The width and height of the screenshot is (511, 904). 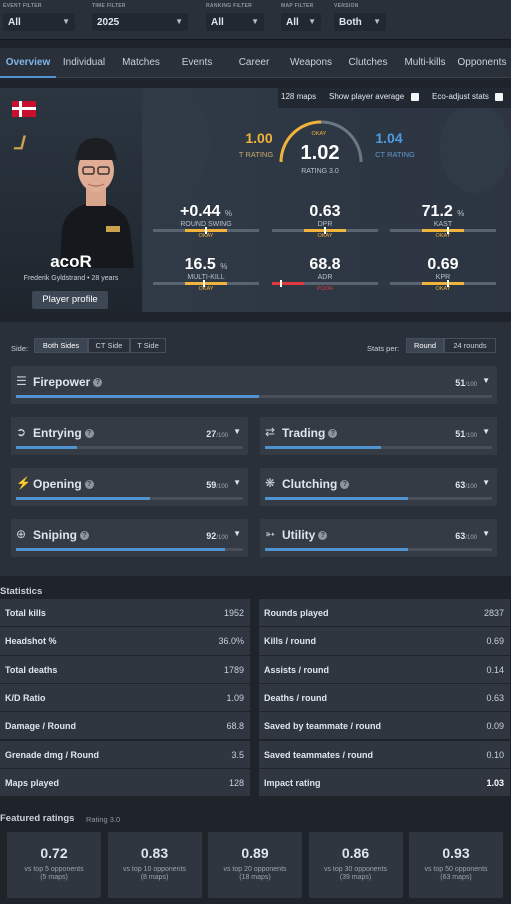 What do you see at coordinates (21, 534) in the screenshot?
I see `scope-icon: ⊕` at bounding box center [21, 534].